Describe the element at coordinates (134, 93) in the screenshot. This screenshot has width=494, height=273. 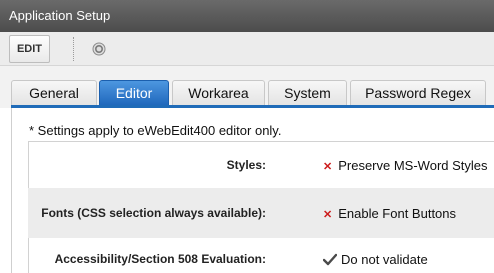
I see `tab-editor: Editor` at that location.